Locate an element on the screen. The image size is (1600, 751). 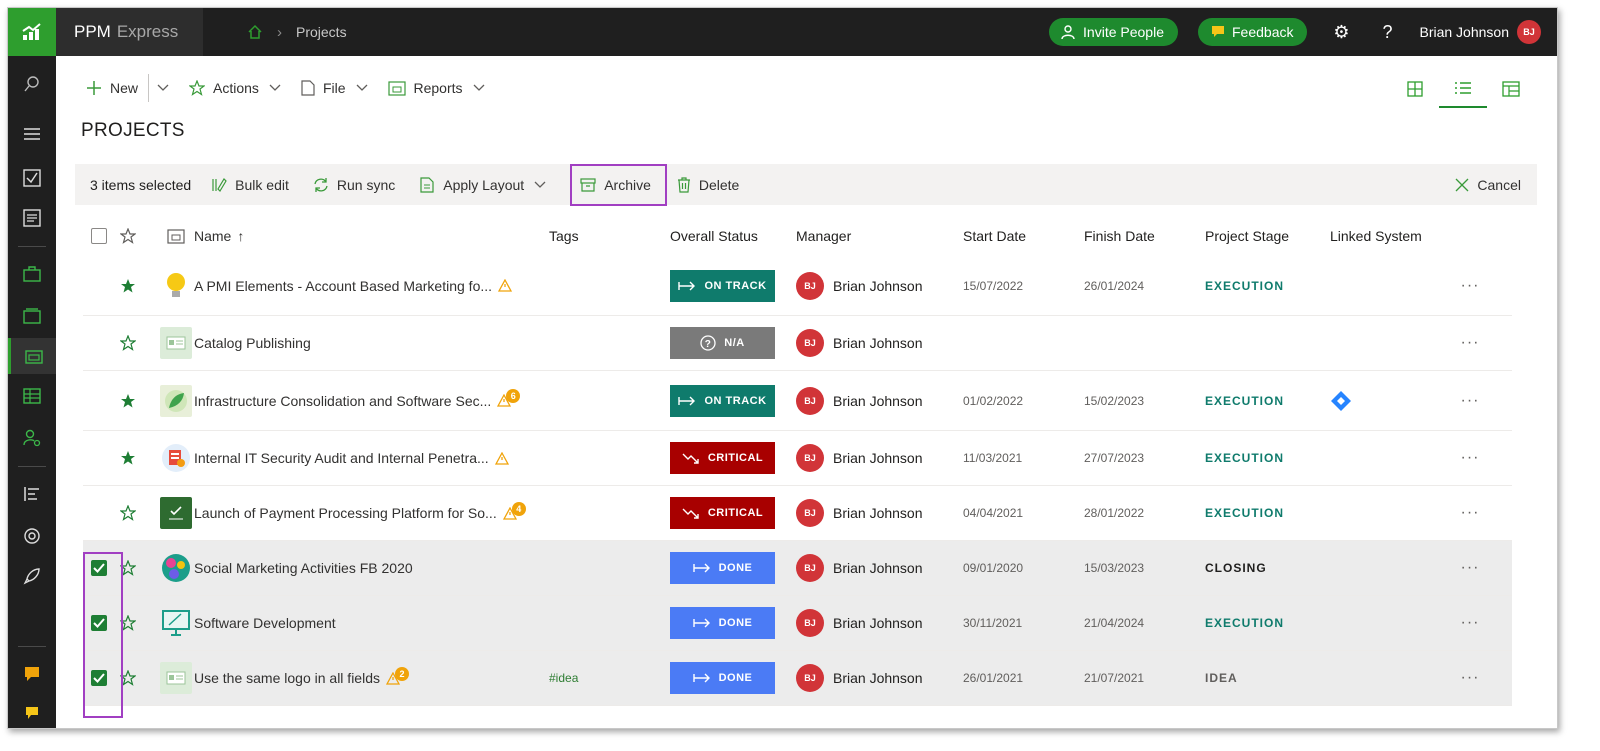
start-date: 09/01/2020 is located at coordinates (993, 568).